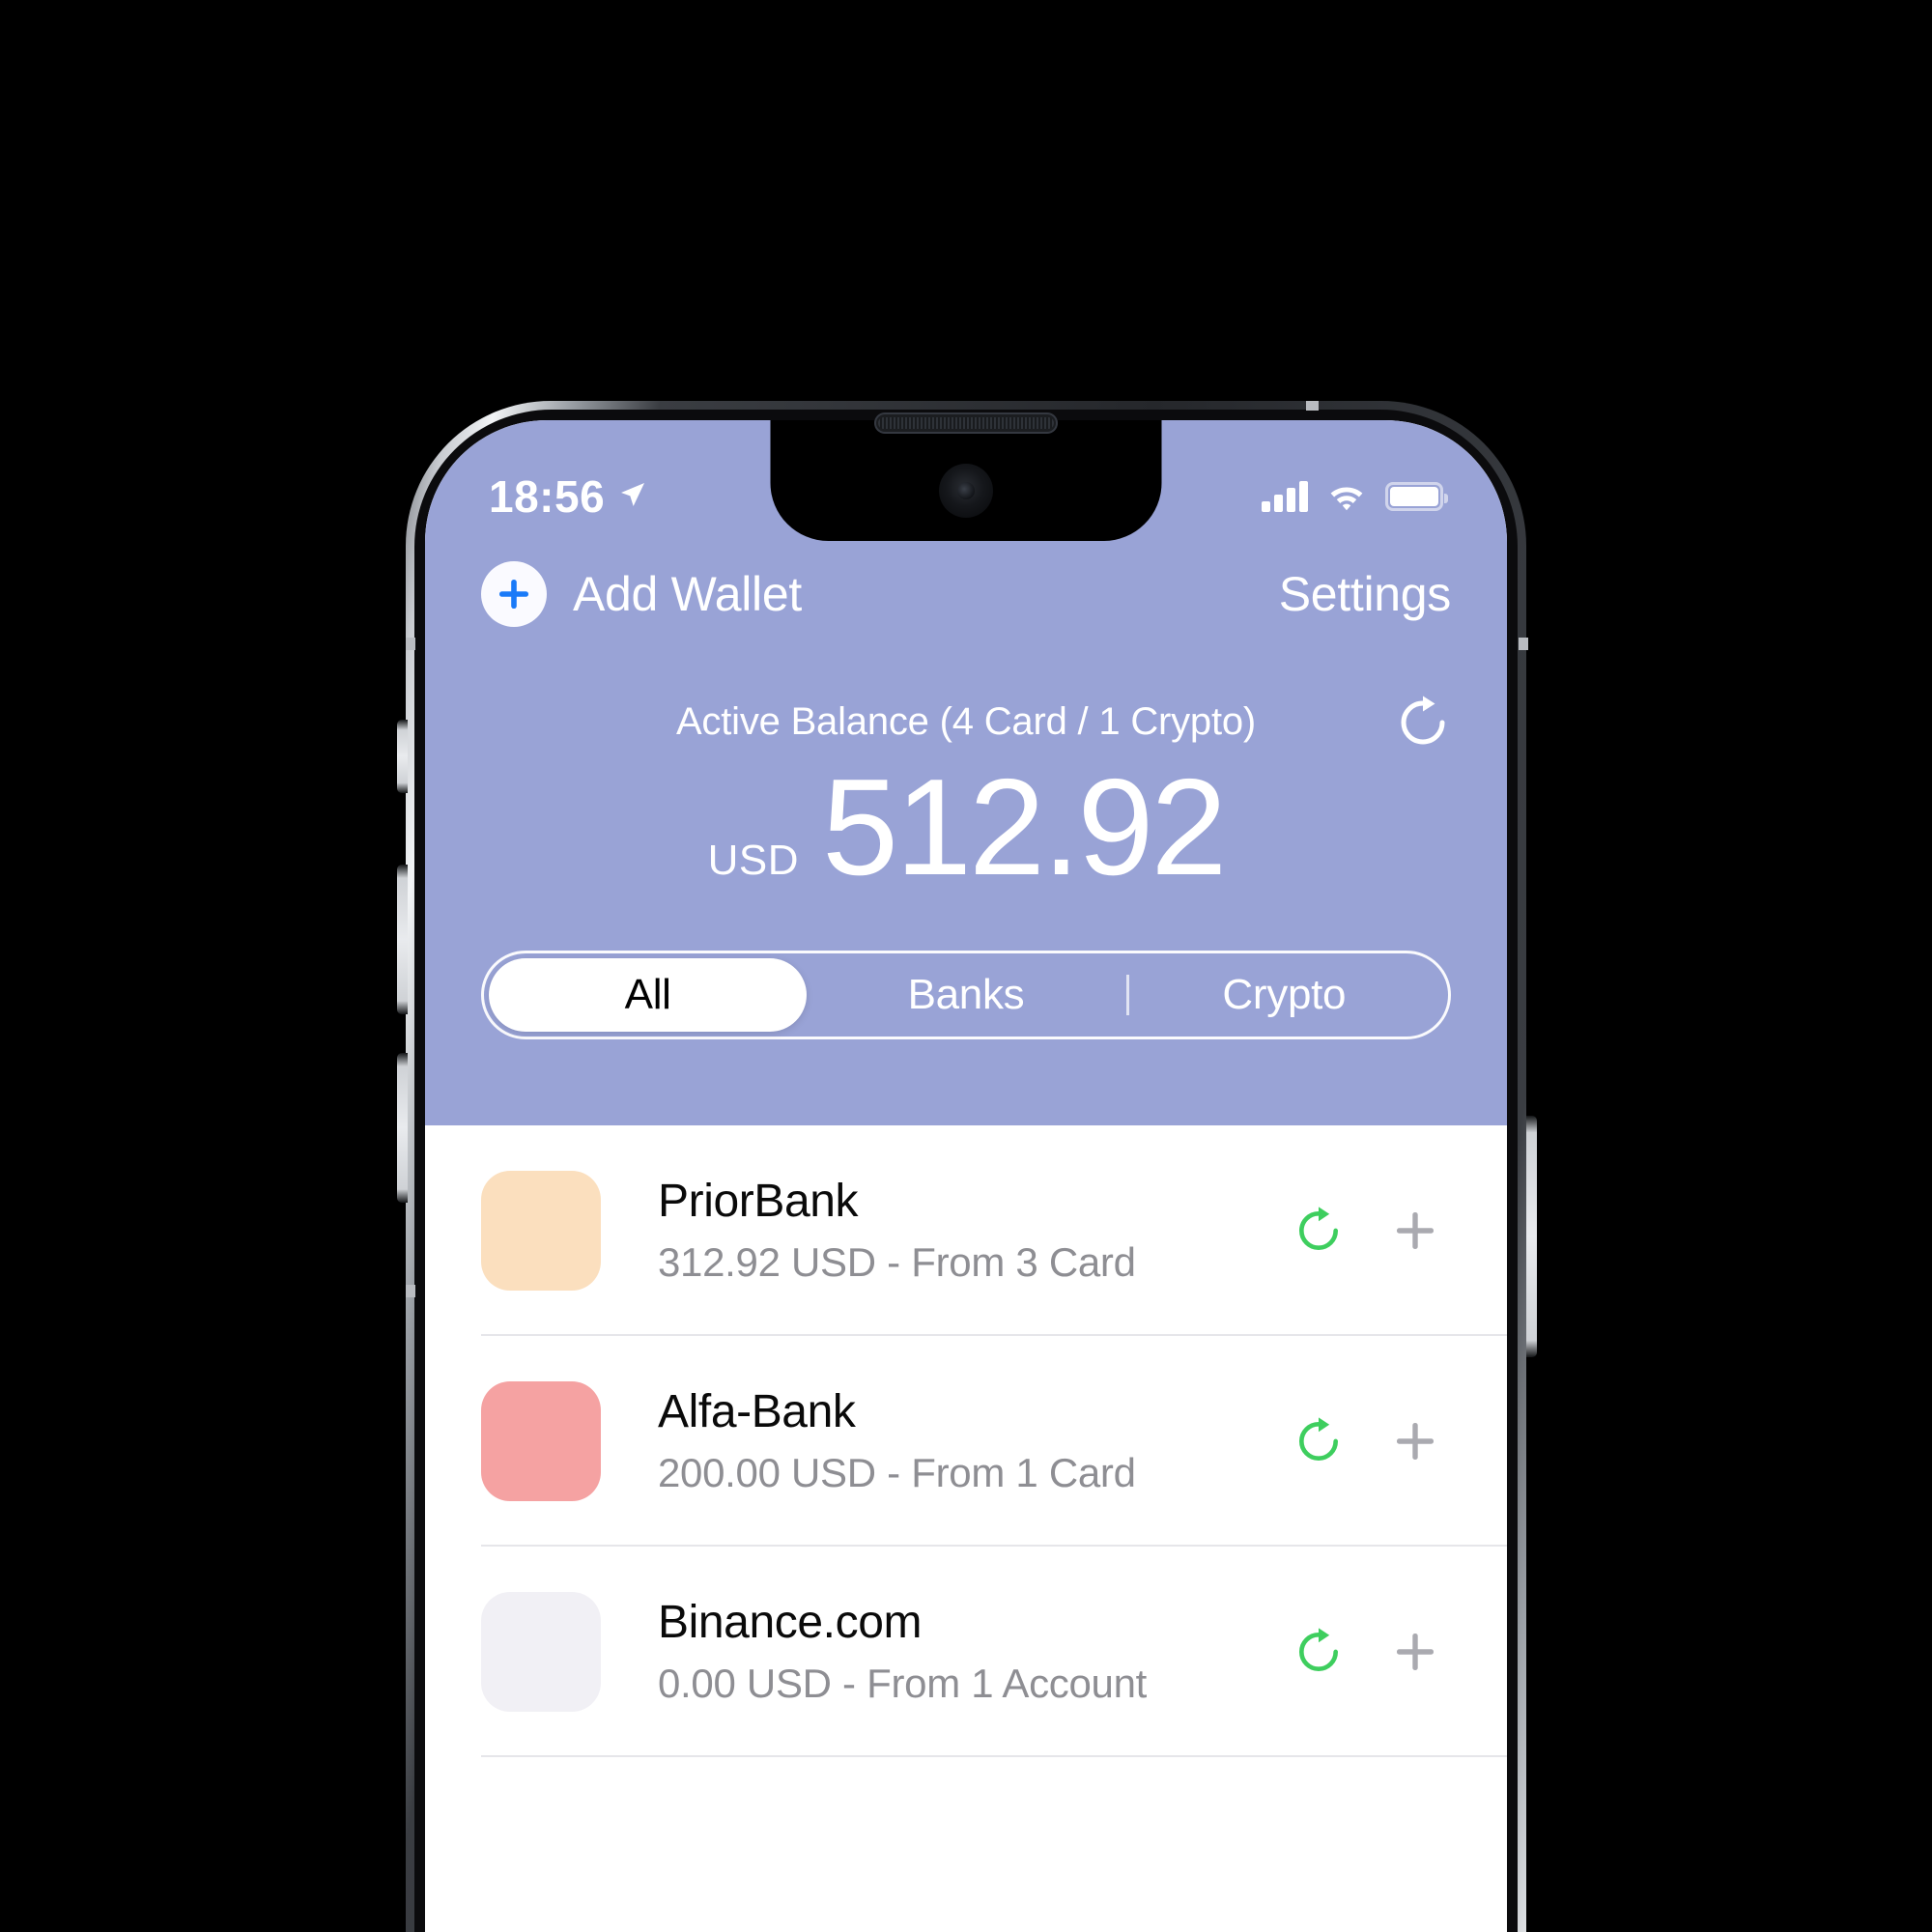  I want to click on wallet-detail: 0.00 USD - From 1 Account, so click(903, 1684).